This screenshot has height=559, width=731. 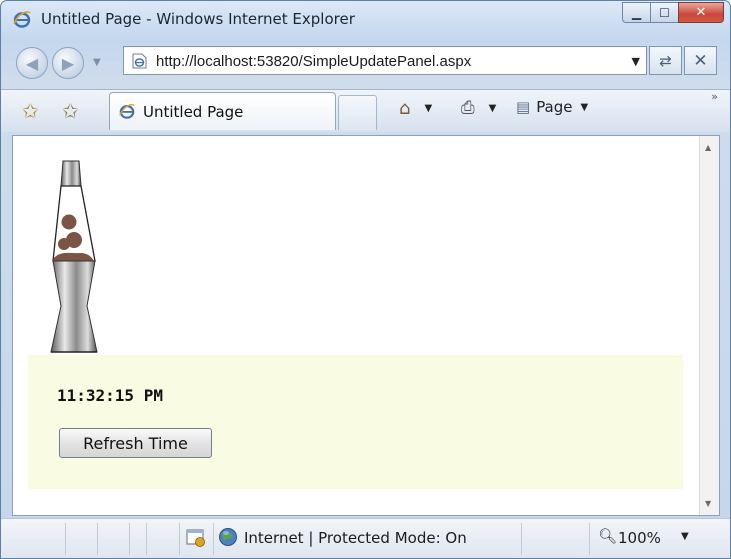 What do you see at coordinates (110, 395) in the screenshot?
I see `time-label: 11:32:15 PM` at bounding box center [110, 395].